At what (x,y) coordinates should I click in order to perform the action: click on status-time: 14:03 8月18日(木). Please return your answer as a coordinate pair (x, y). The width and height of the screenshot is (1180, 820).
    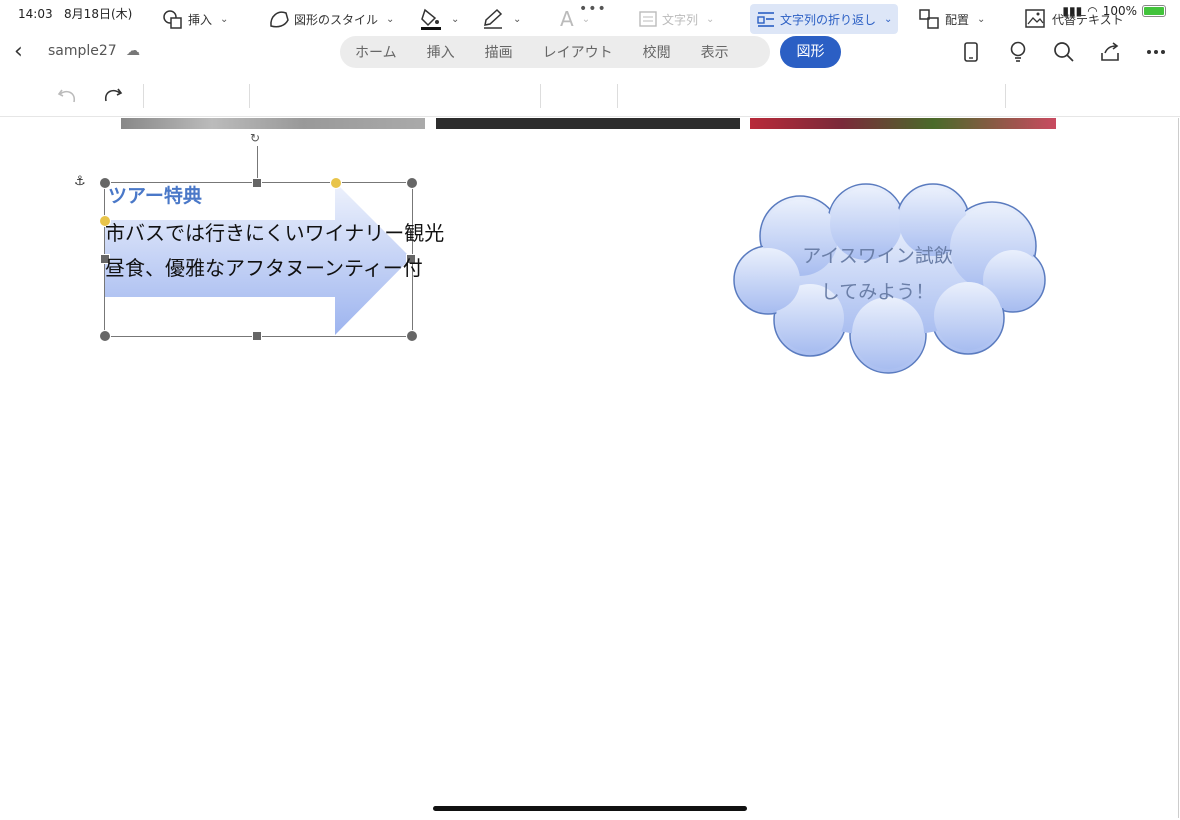
    Looking at the image, I should click on (75, 14).